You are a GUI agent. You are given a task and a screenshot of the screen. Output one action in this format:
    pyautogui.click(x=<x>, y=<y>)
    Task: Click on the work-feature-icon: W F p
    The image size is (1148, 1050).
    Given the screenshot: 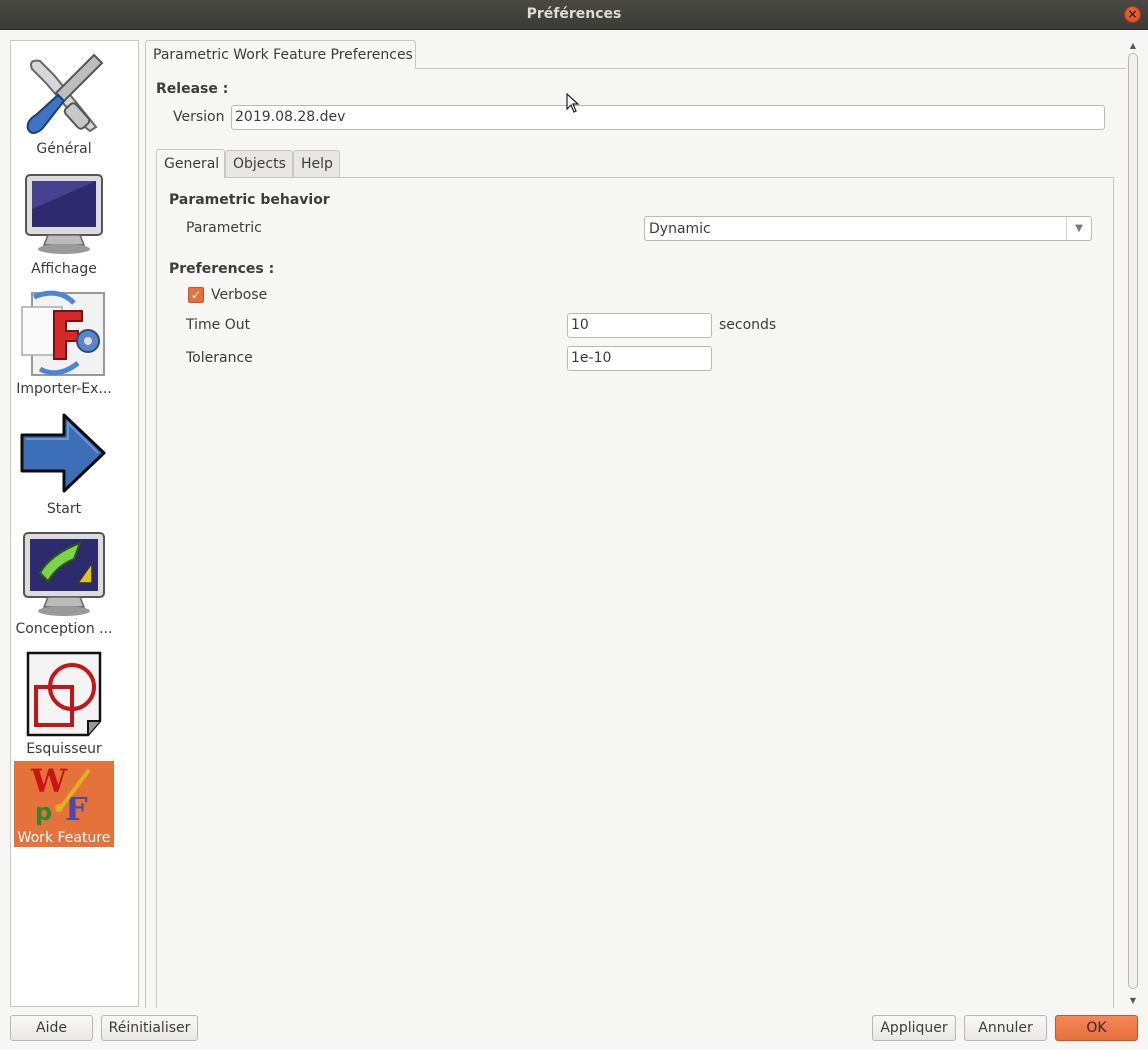 What is the action you would take?
    pyautogui.click(x=60, y=795)
    